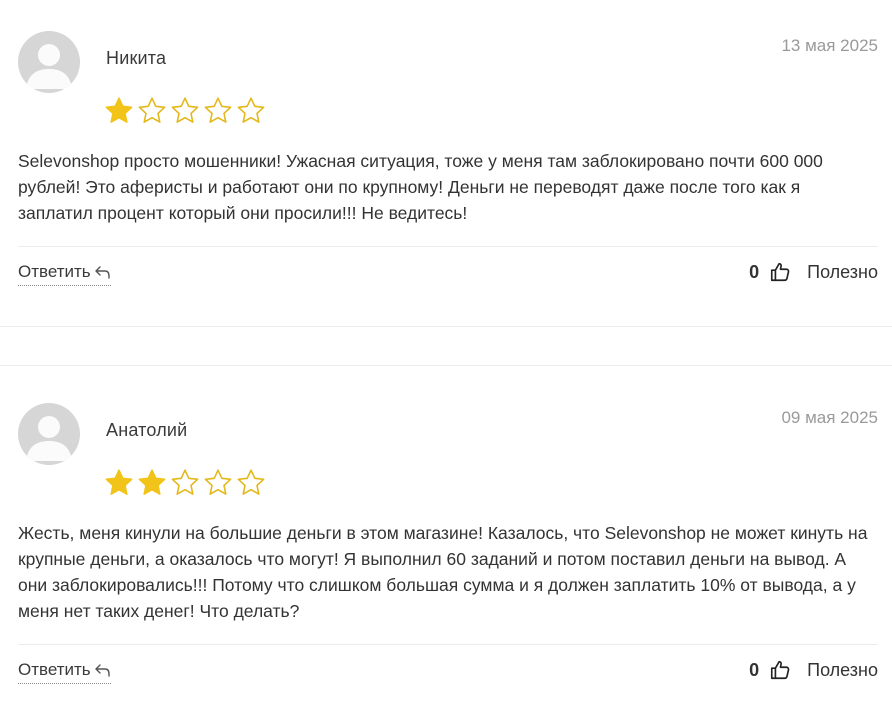  Describe the element at coordinates (829, 417) in the screenshot. I see `review-date: 09 мая 2025` at that location.